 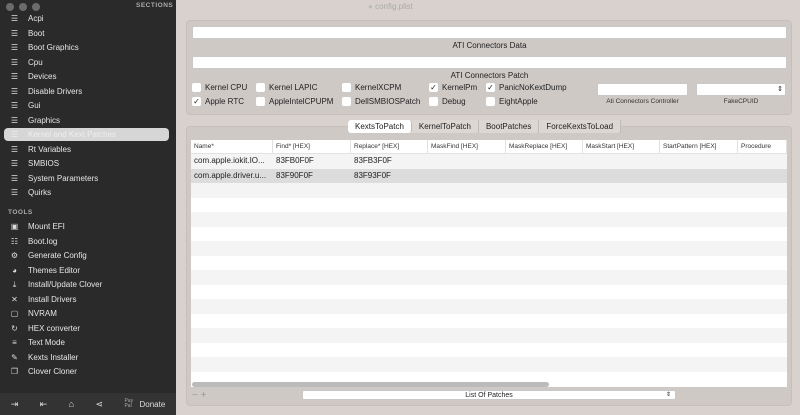 What do you see at coordinates (218, 101) in the screenshot?
I see `checkbox-apple rtc: ✓ Apple RTC` at bounding box center [218, 101].